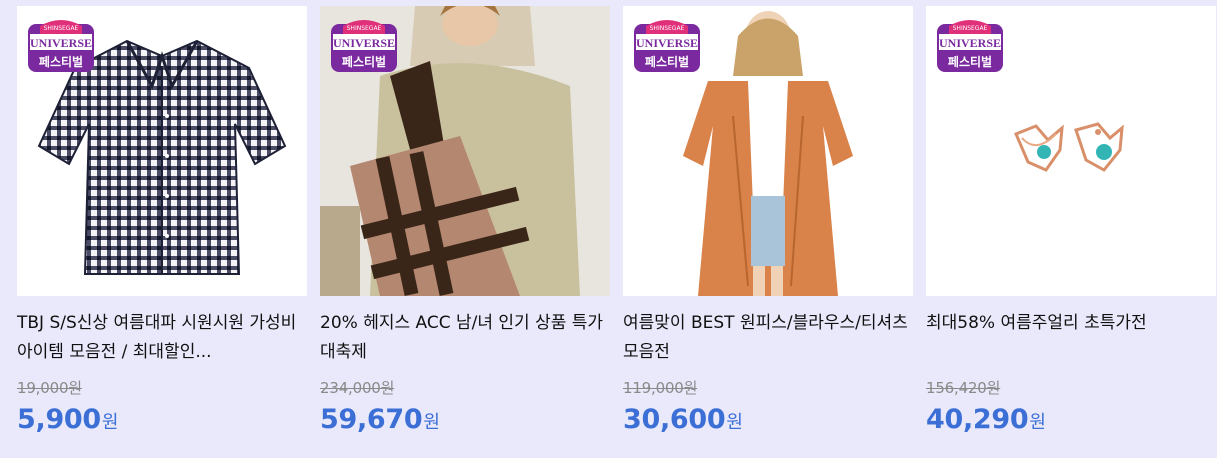 The image size is (1217, 458). I want to click on original-price: 119,000원, so click(660, 388).